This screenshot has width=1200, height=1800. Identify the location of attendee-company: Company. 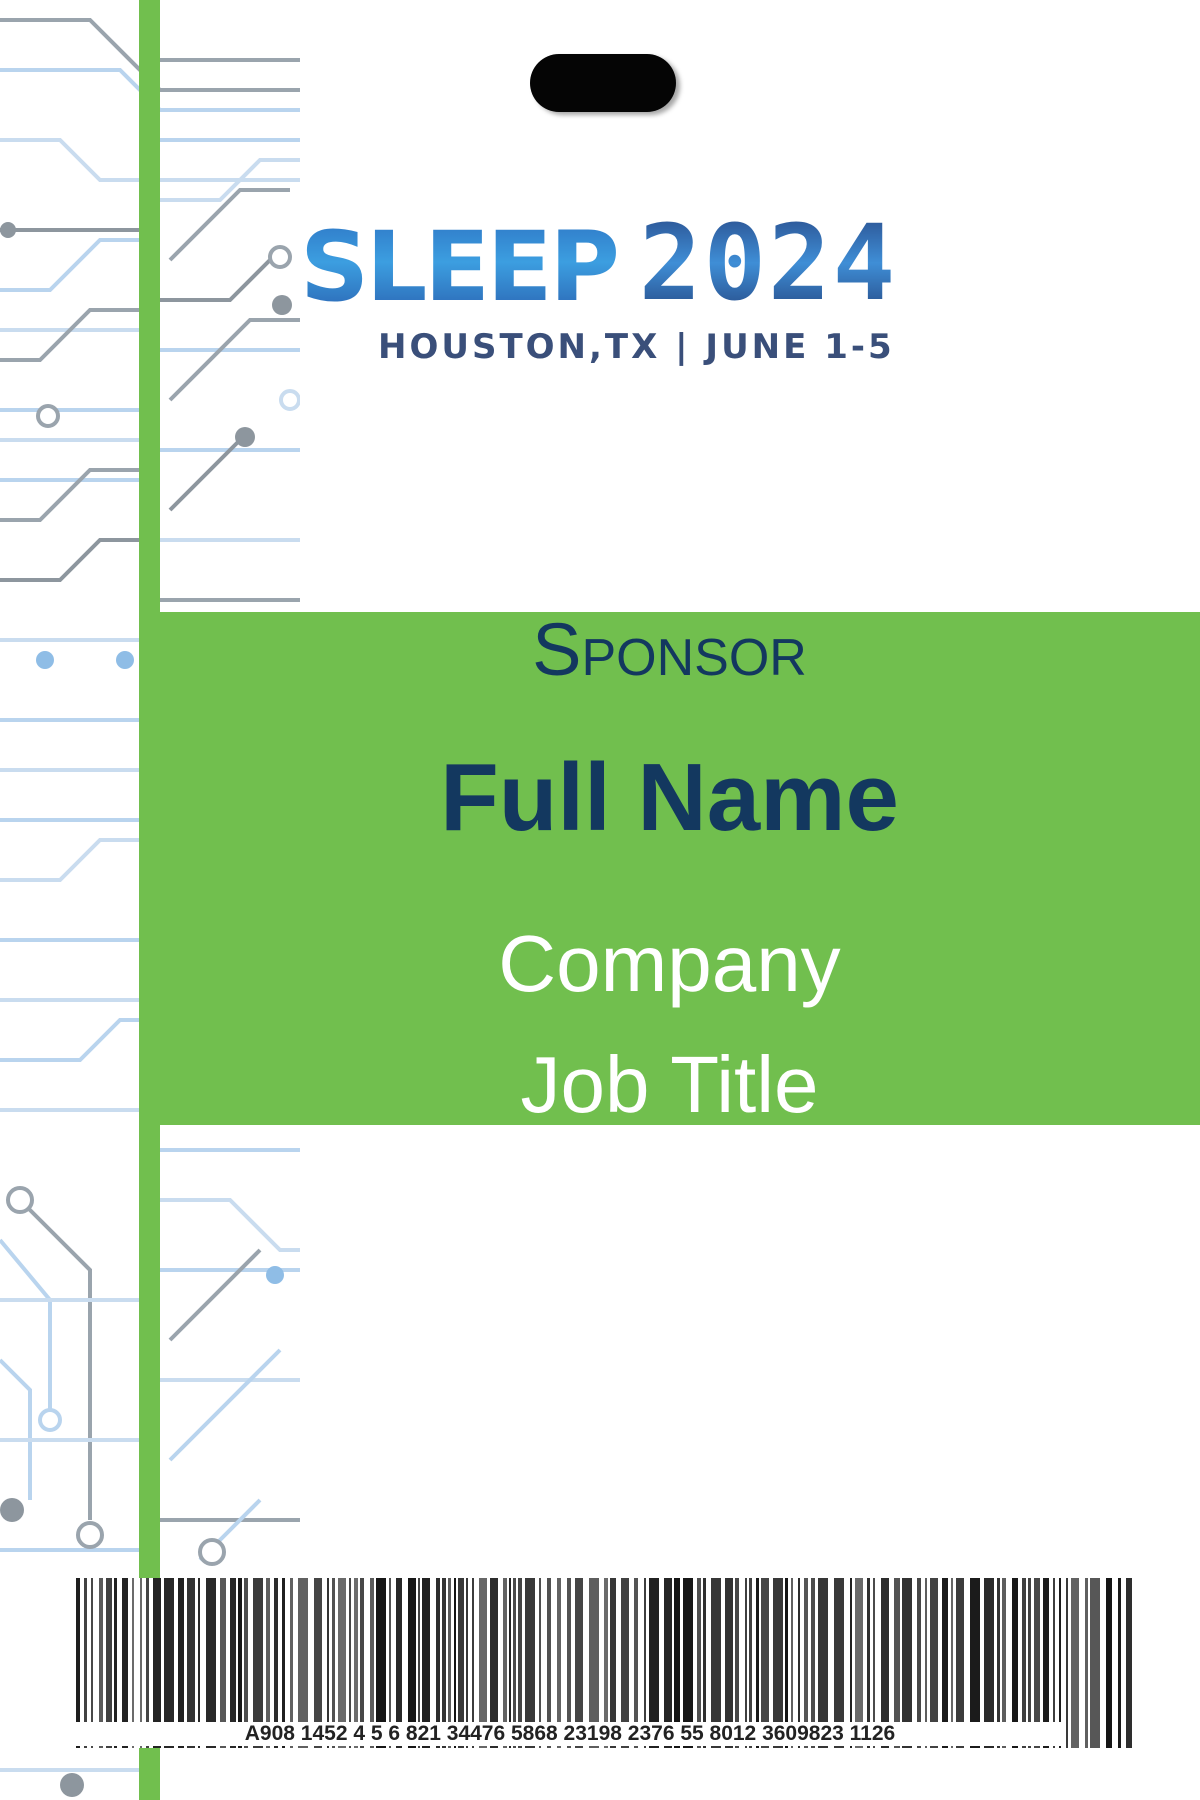
(669, 963).